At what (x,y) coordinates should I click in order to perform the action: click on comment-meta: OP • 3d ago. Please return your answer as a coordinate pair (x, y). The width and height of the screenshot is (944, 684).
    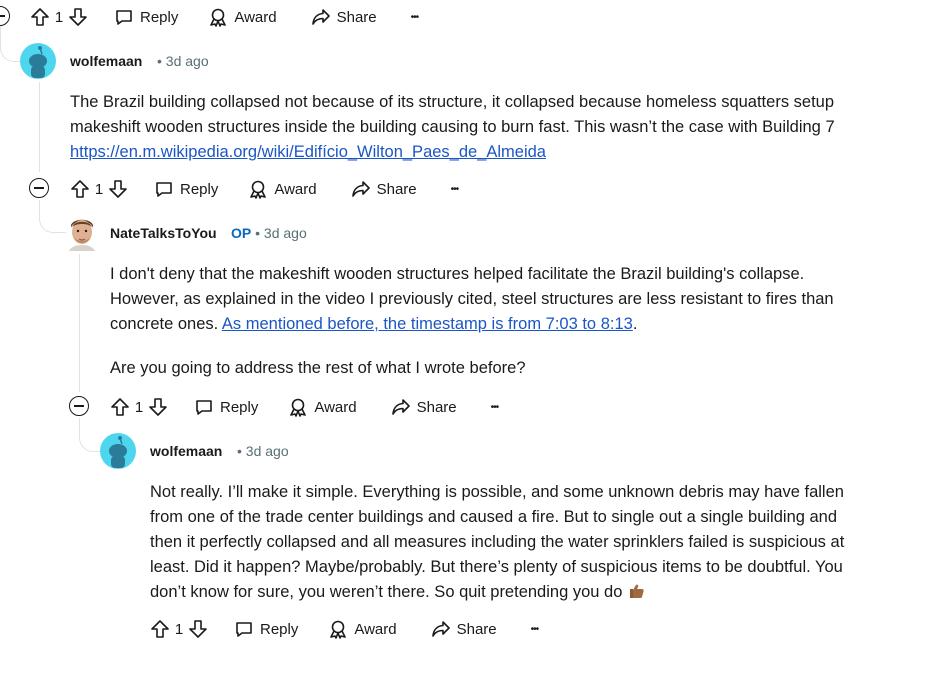
    Looking at the image, I should click on (269, 233).